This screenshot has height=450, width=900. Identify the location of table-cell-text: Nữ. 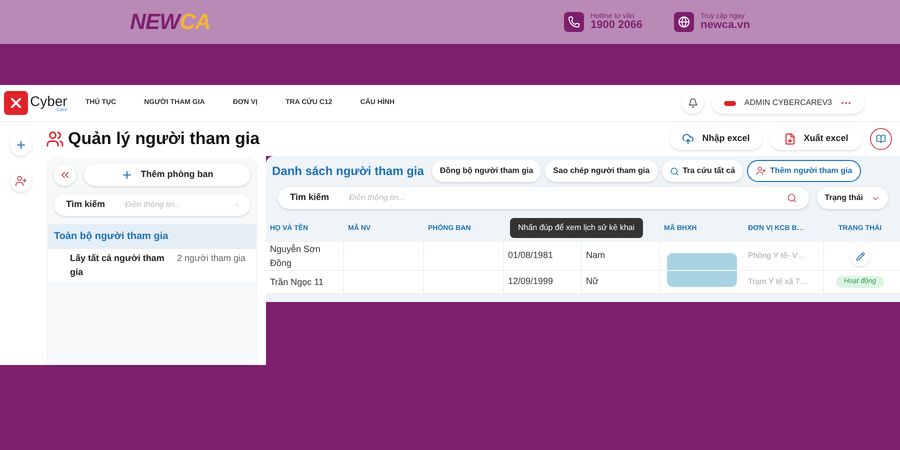
(592, 281).